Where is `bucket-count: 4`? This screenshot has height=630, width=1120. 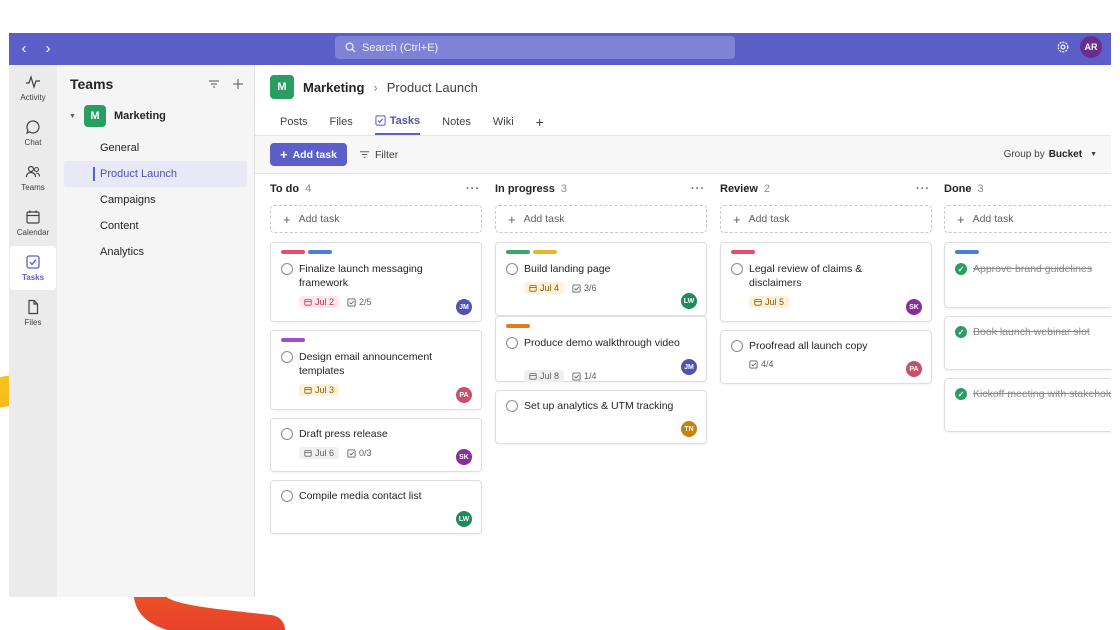 bucket-count: 4 is located at coordinates (308, 189).